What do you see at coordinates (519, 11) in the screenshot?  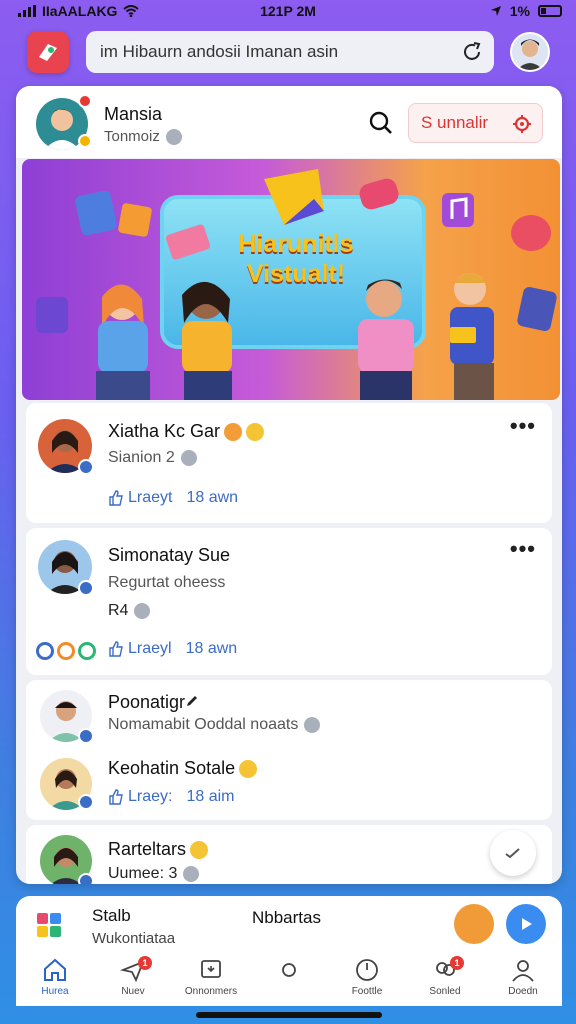 I see `battery-percent: 1%` at bounding box center [519, 11].